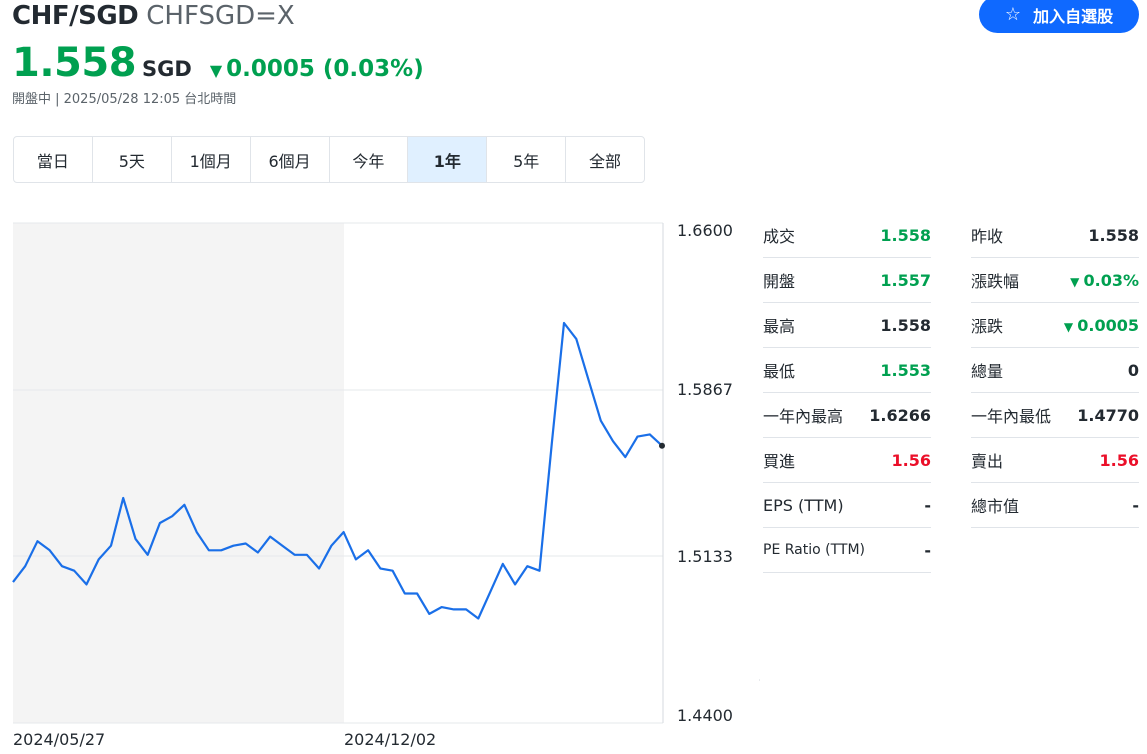  I want to click on symbol-title: CHF/SGD CHFSGD=X, so click(153, 16).